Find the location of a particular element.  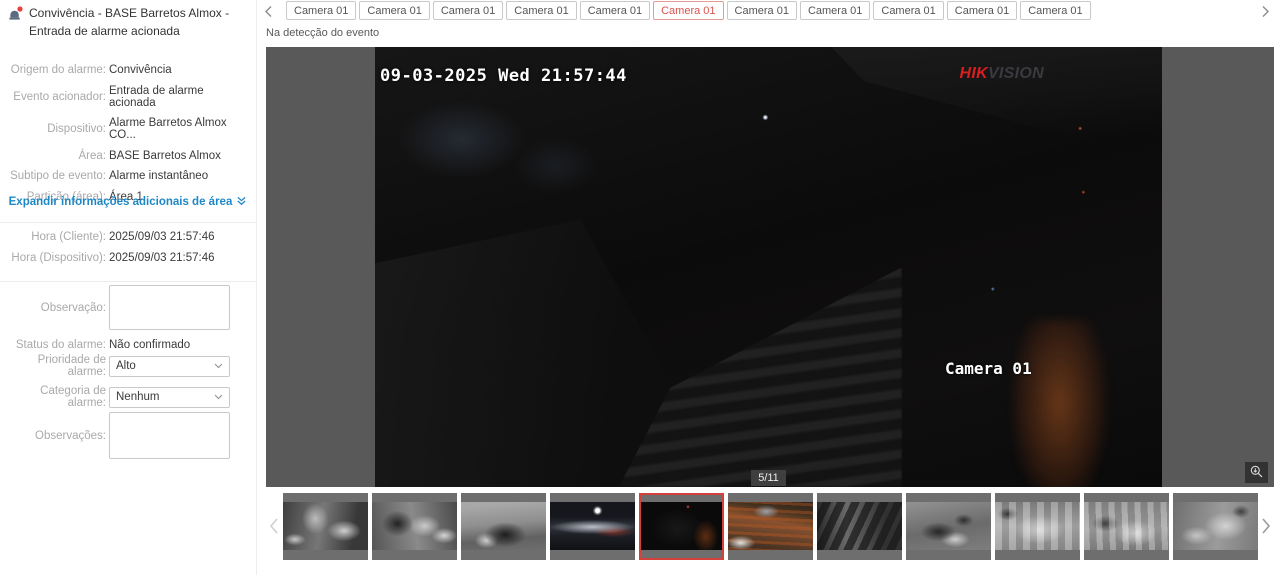

observations-row: Observações: is located at coordinates (126, 435).